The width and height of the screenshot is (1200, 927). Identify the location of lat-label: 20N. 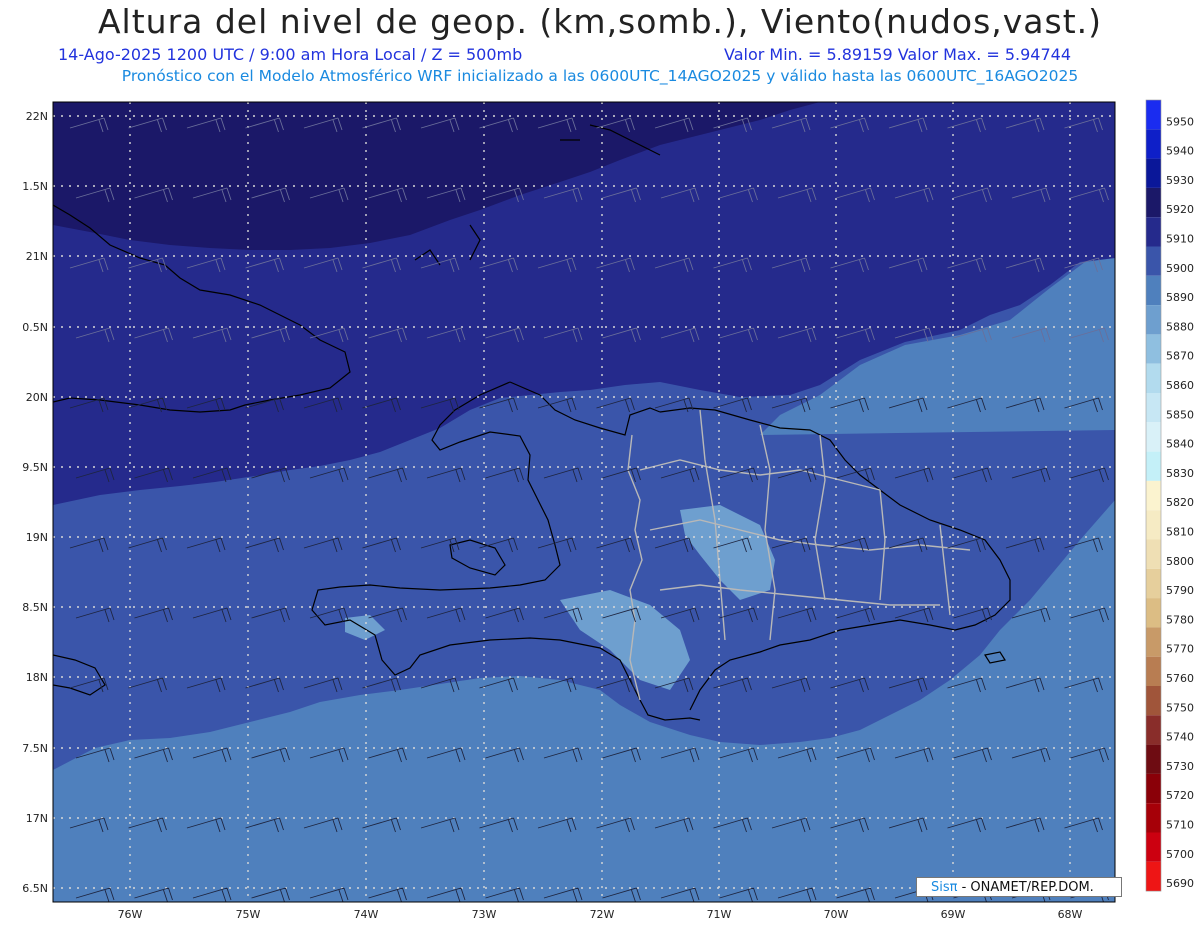
(37, 397).